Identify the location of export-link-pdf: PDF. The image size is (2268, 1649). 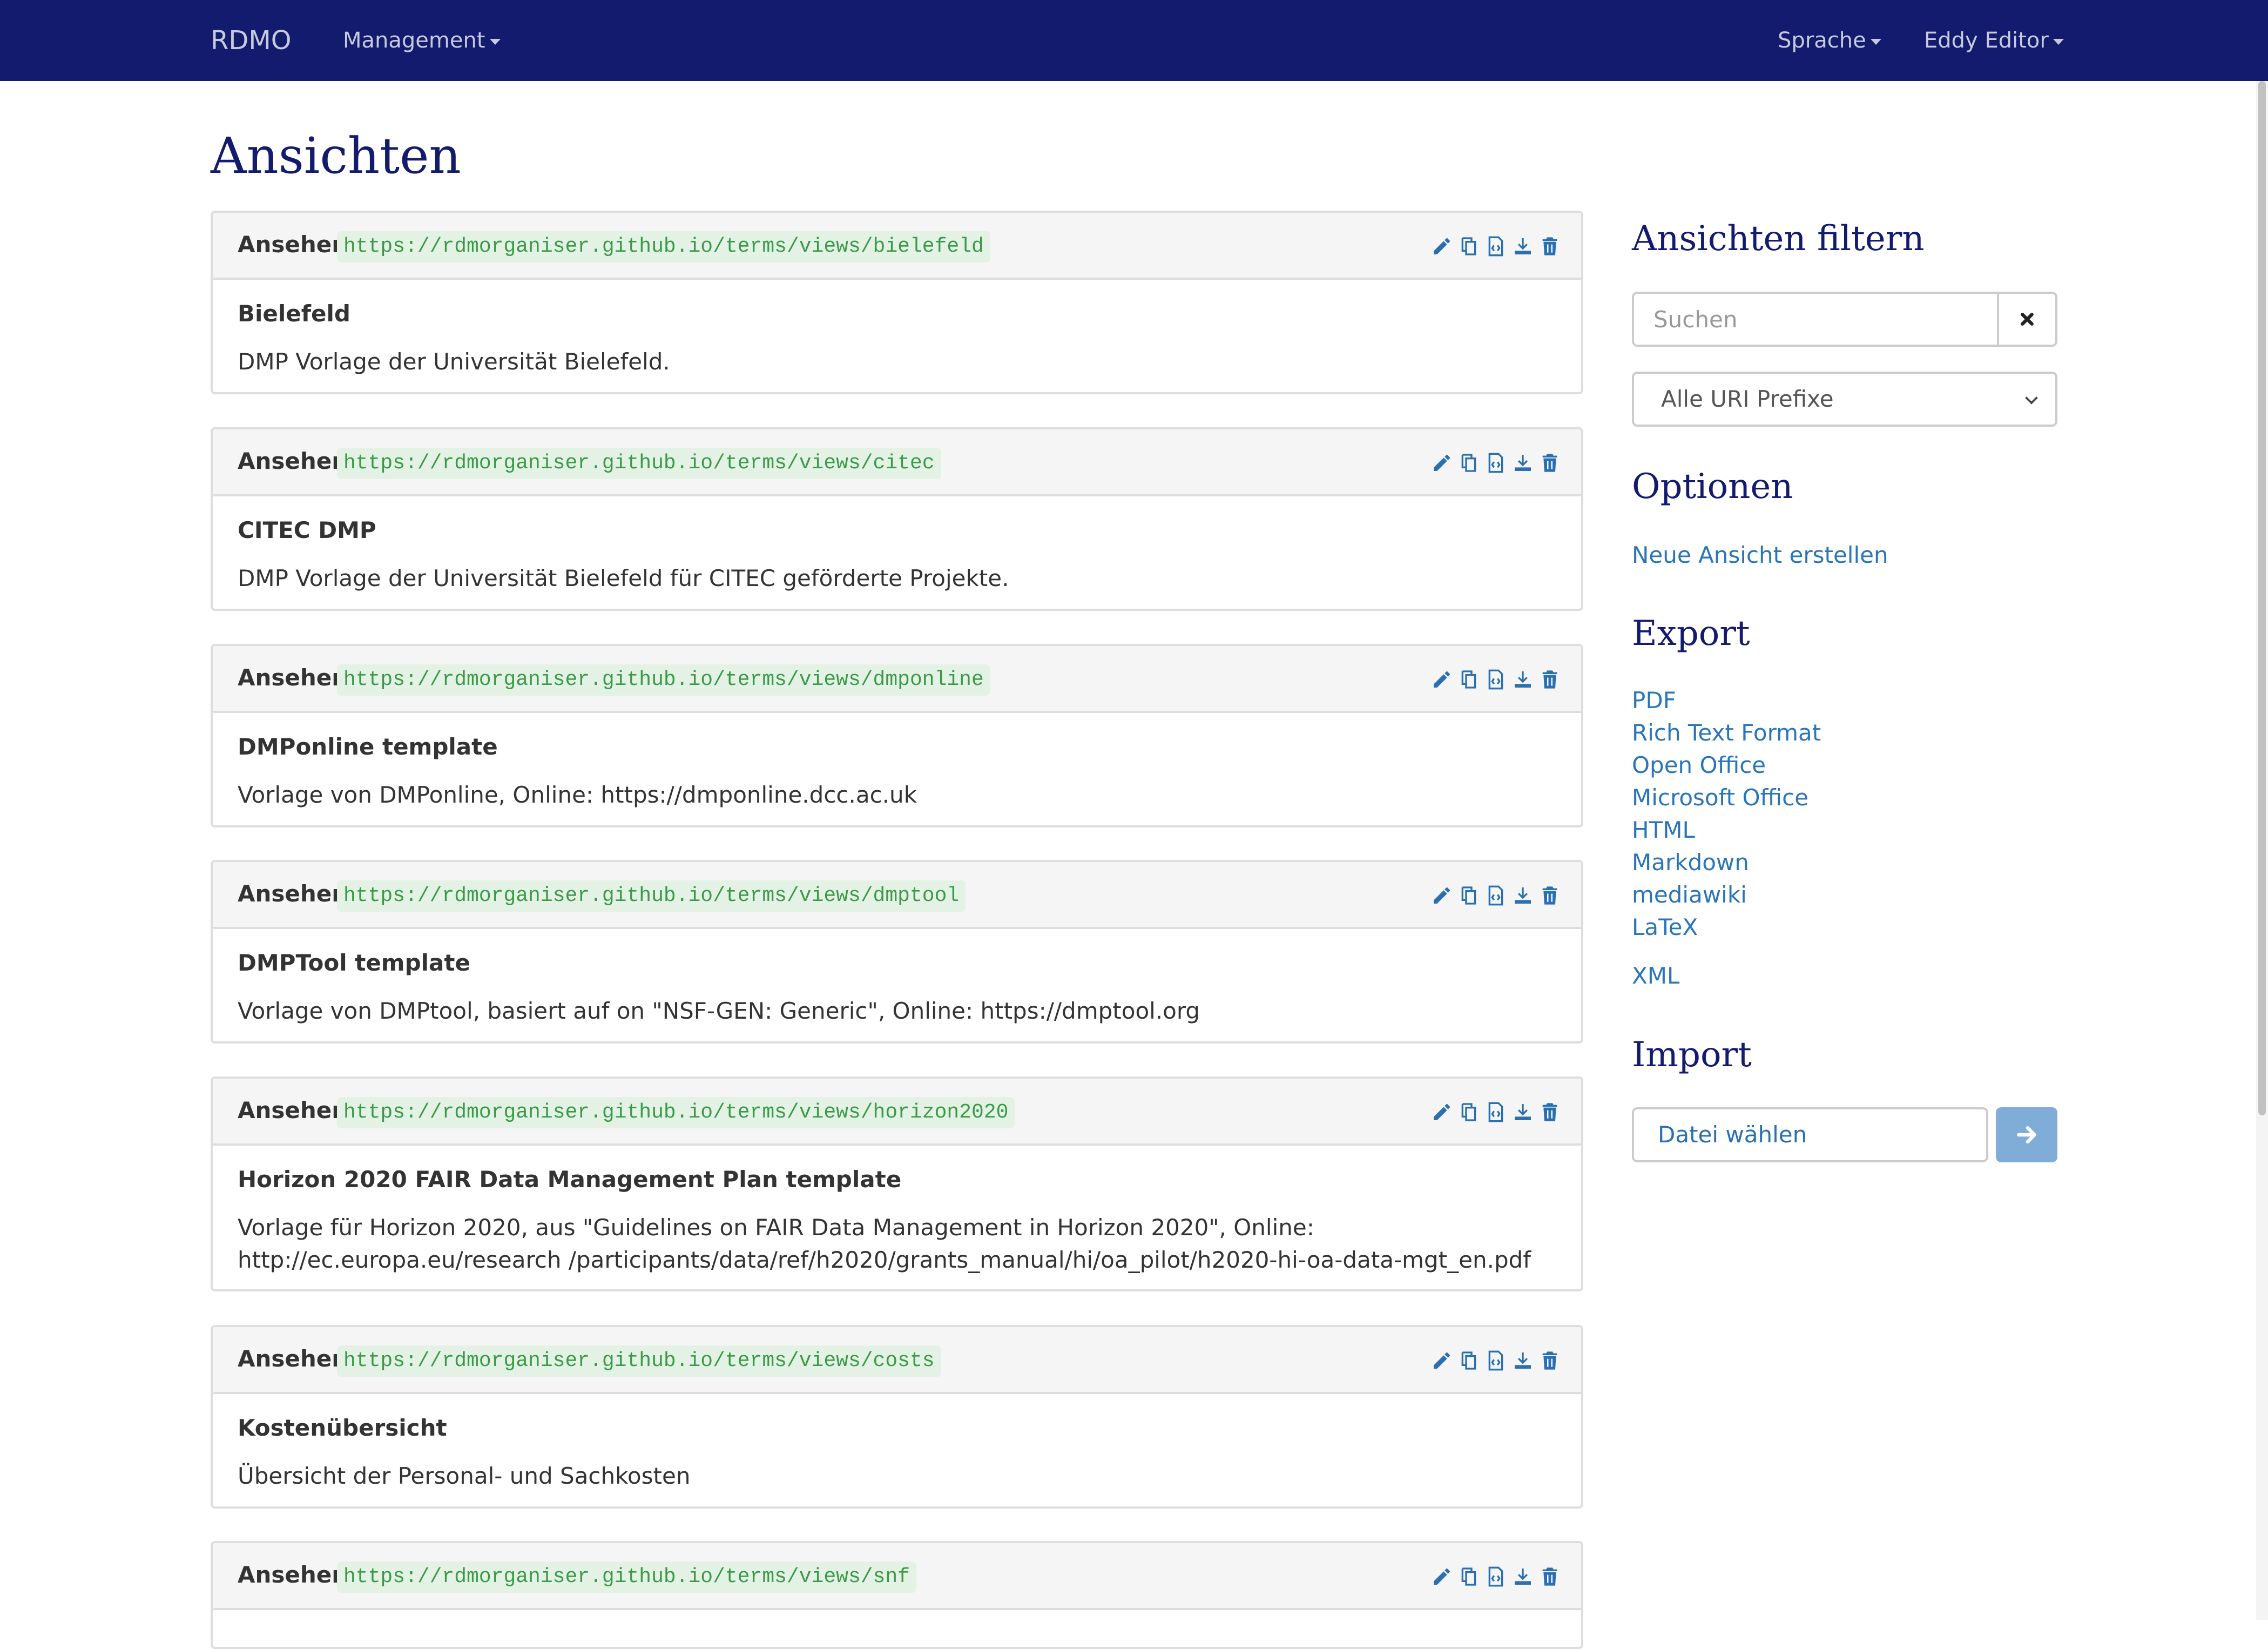
(1654, 700).